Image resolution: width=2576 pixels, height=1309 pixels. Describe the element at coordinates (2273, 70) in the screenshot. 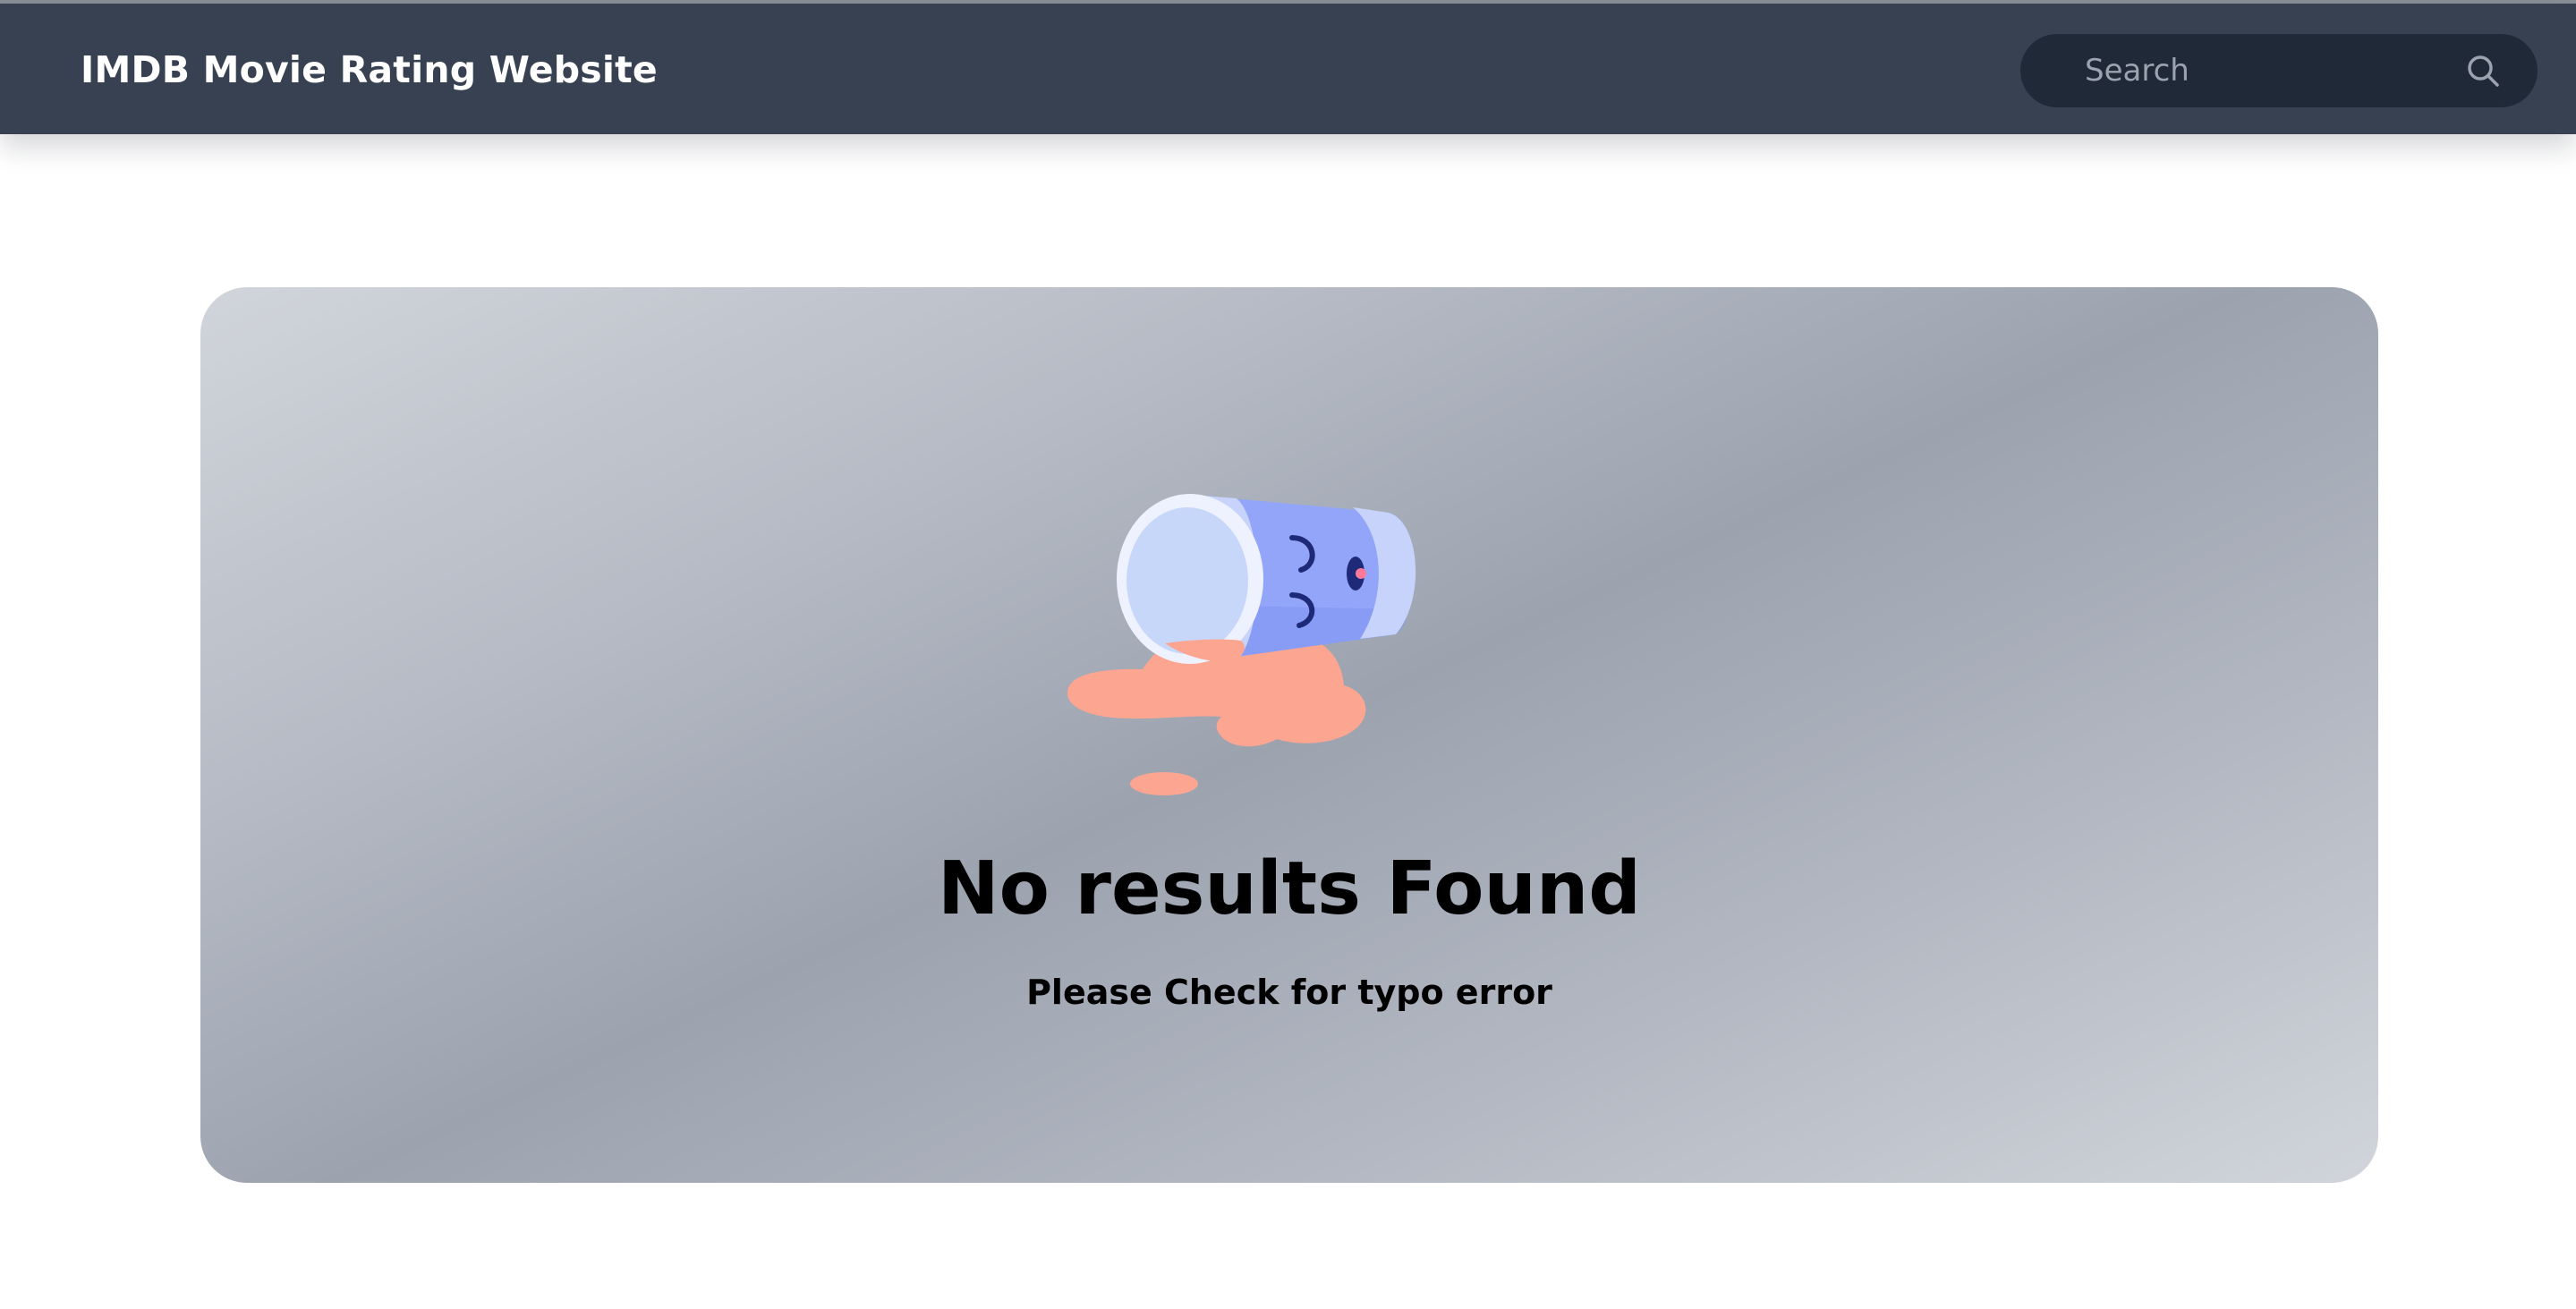

I see `search-input` at that location.